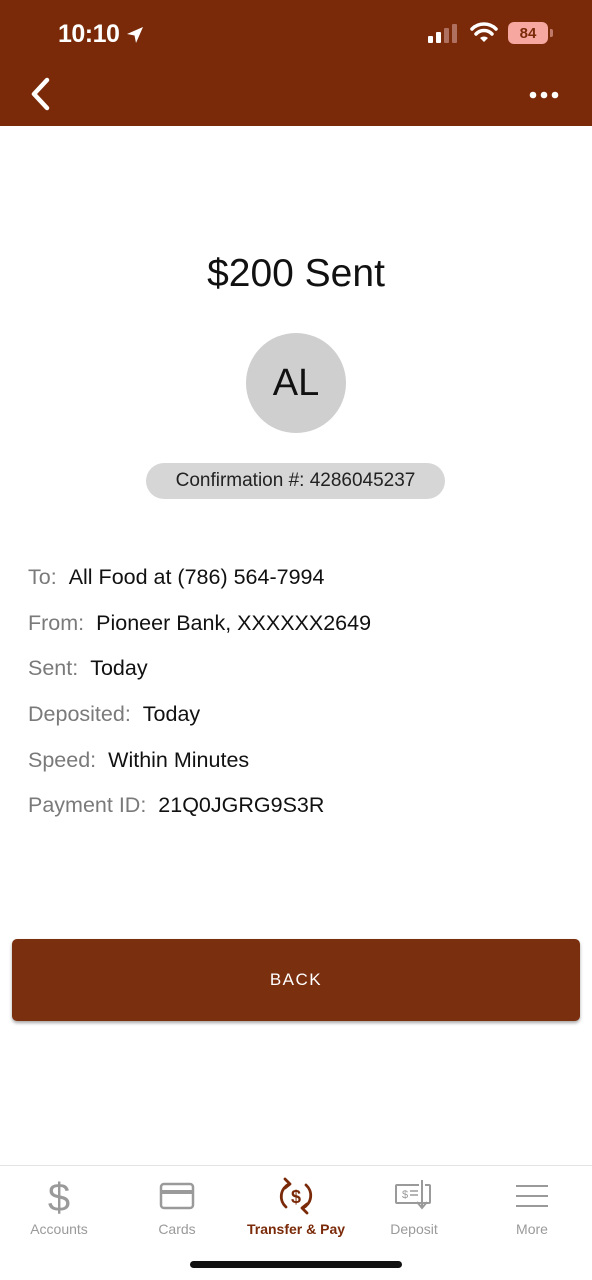  I want to click on tab-cards: Cards, so click(177, 1205).